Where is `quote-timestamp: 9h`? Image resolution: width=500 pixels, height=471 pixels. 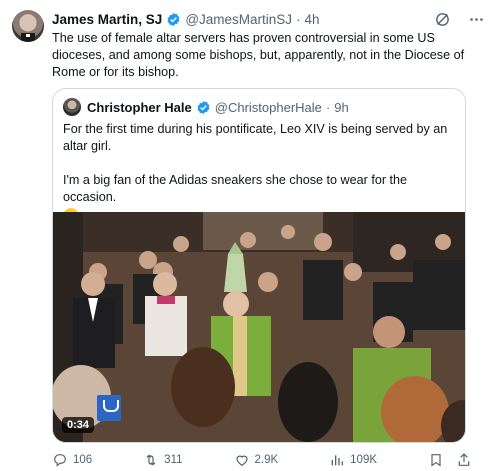
quote-timestamp: 9h is located at coordinates (341, 107).